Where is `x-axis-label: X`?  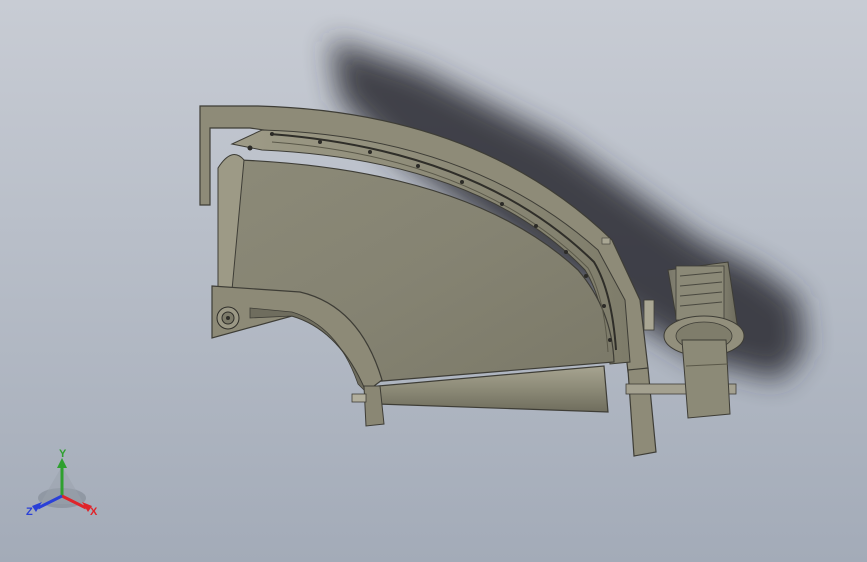
x-axis-label: X is located at coordinates (94, 512).